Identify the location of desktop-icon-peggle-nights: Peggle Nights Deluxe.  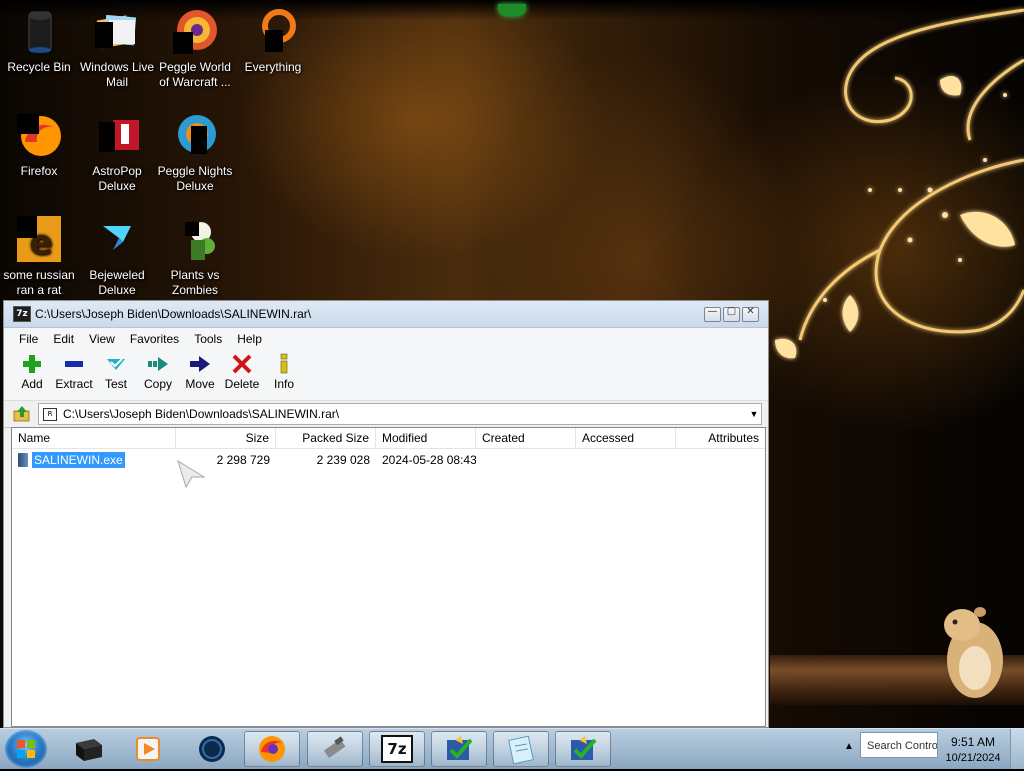
(195, 153).